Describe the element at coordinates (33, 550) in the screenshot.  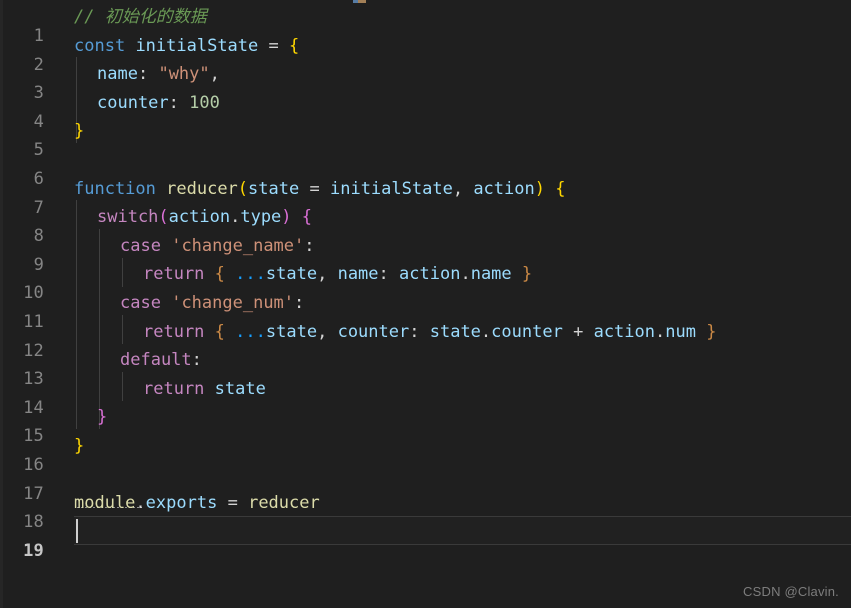
I see `line-number: 19` at that location.